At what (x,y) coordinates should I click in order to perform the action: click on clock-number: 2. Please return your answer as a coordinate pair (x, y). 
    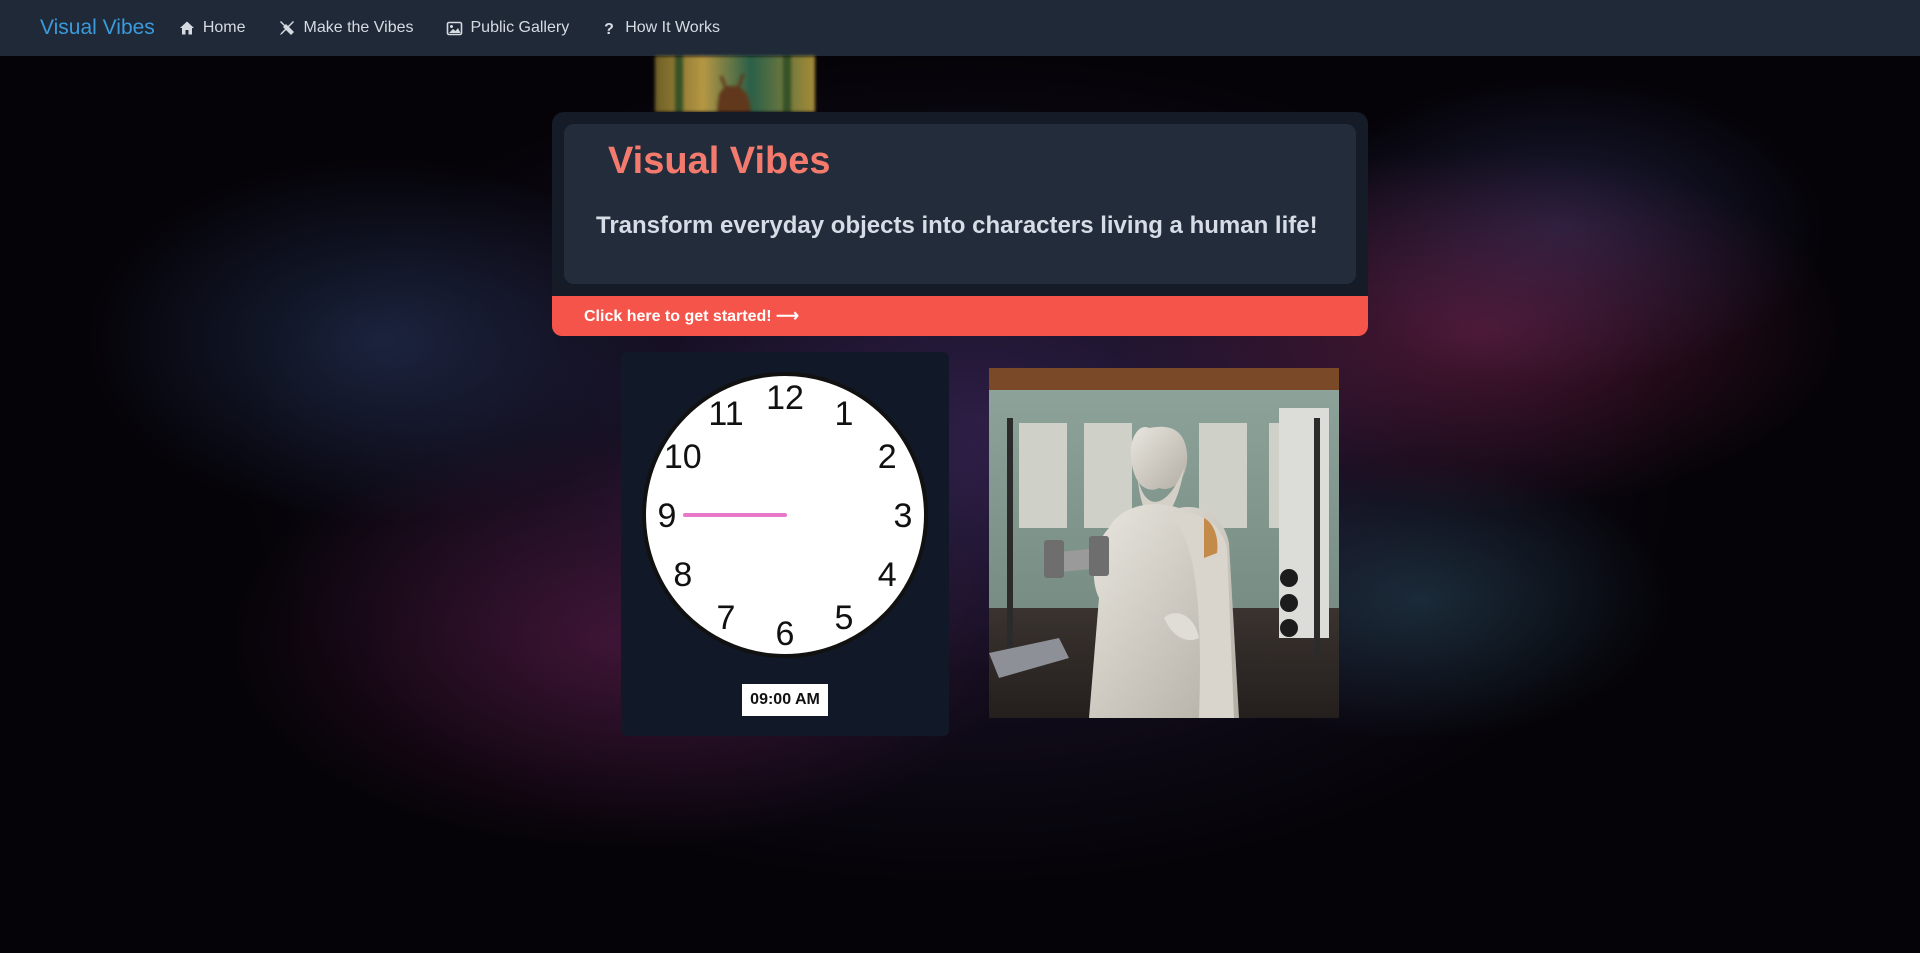
    Looking at the image, I should click on (887, 457).